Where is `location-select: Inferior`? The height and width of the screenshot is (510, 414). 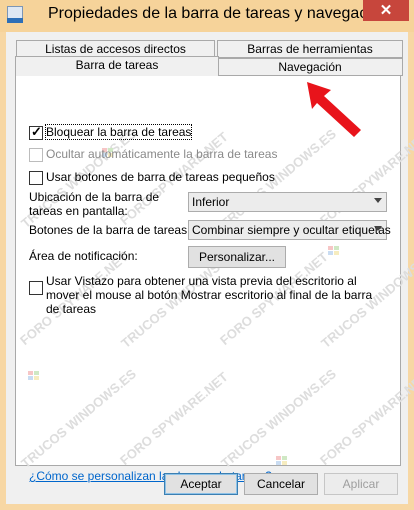
location-select: Inferior is located at coordinates (287, 202).